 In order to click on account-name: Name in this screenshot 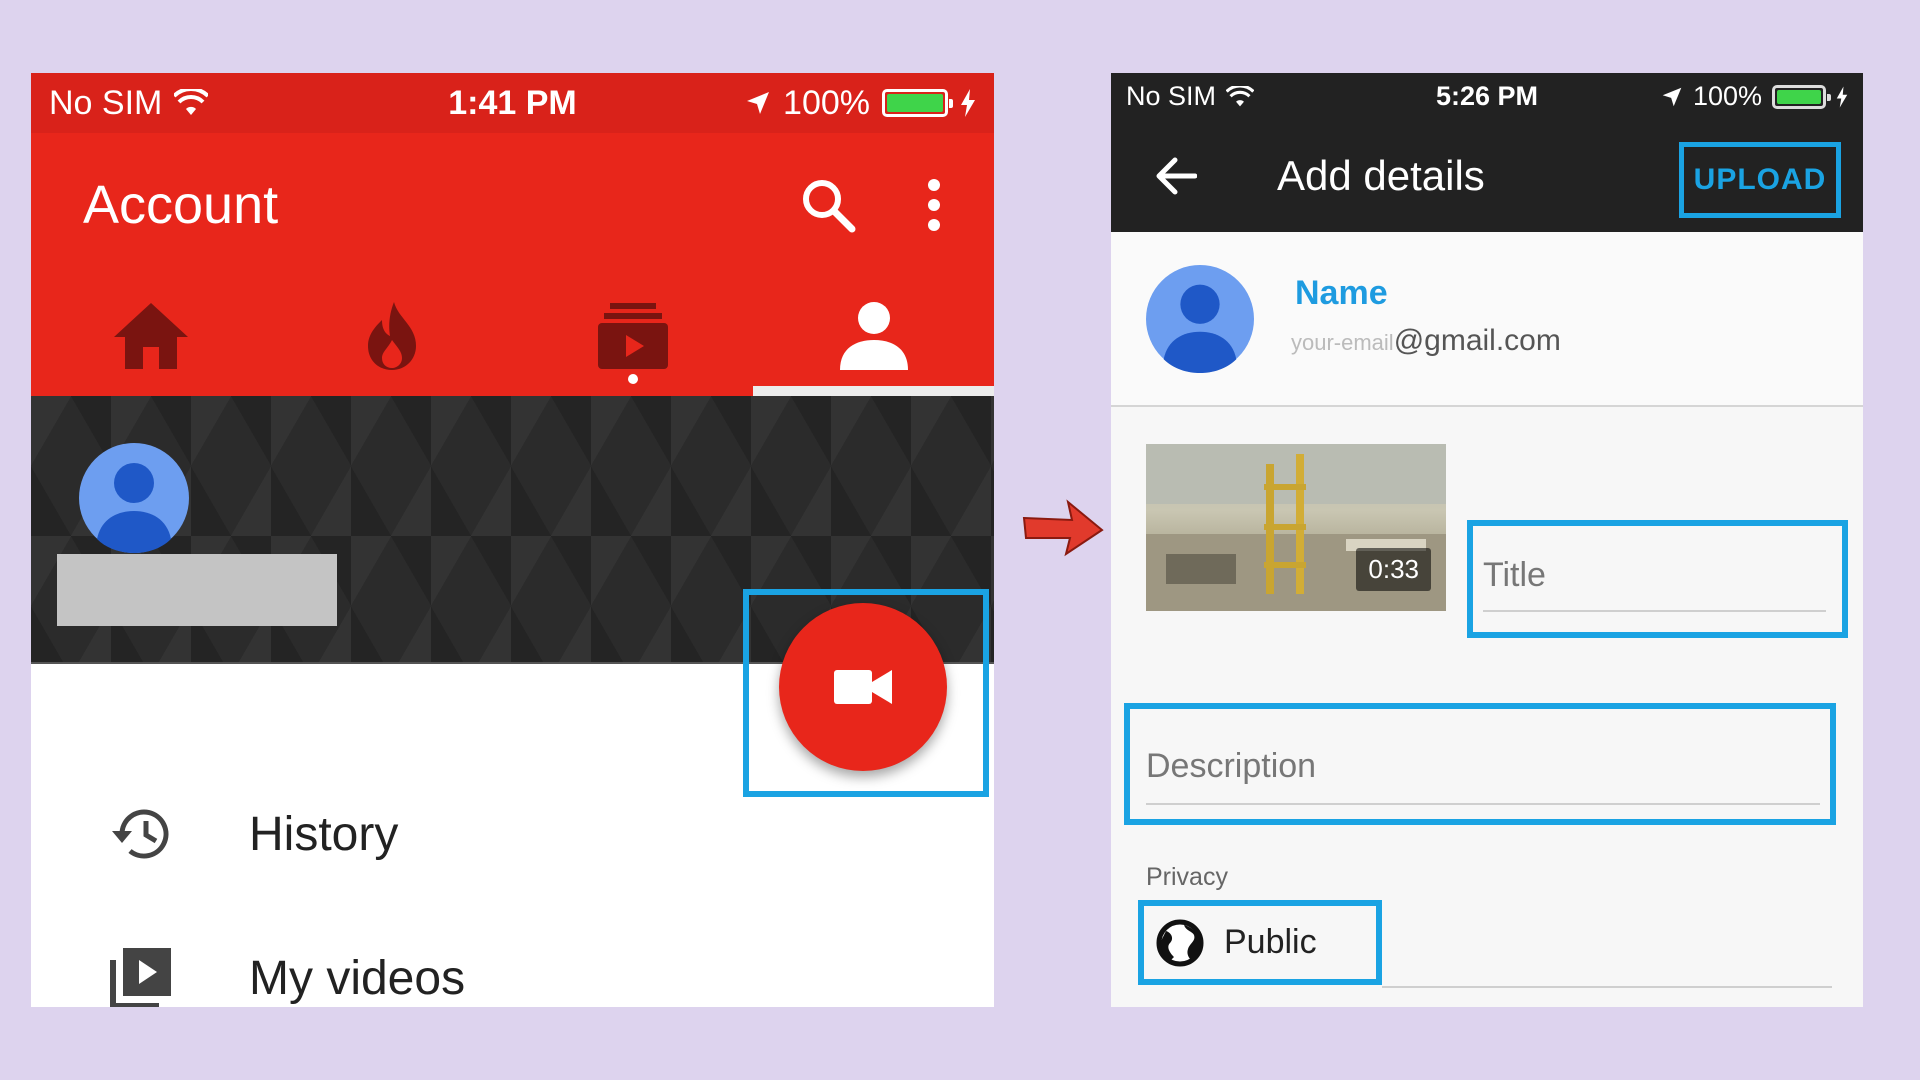, I will do `click(1341, 293)`.